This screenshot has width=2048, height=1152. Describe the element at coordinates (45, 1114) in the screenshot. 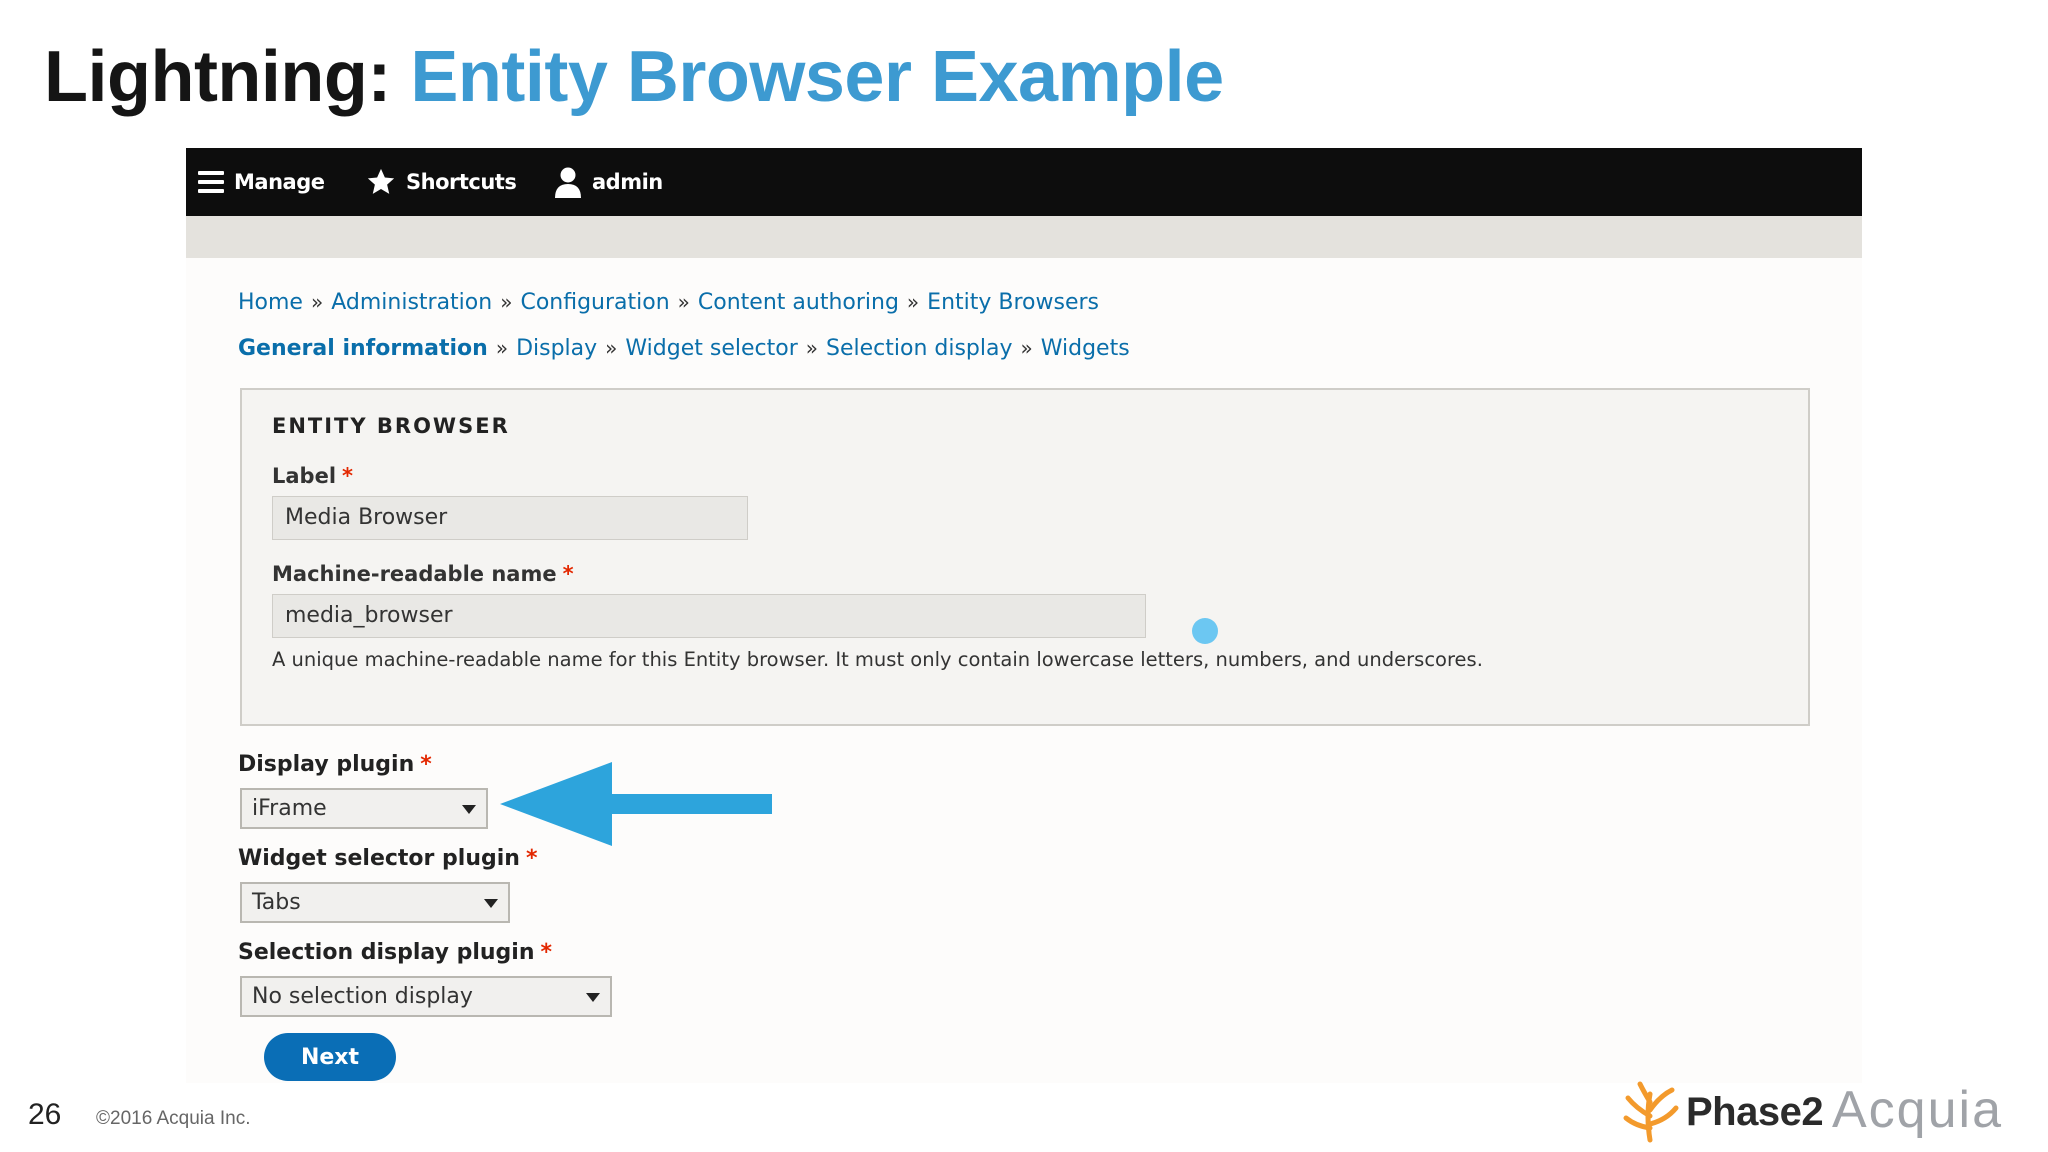

I see `page-number: 26` at that location.